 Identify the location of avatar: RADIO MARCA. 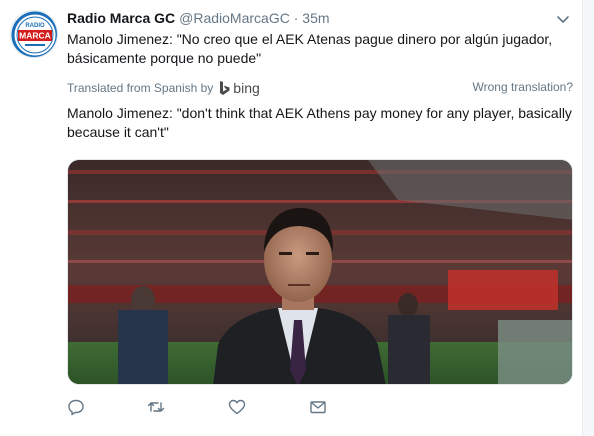
(34, 34).